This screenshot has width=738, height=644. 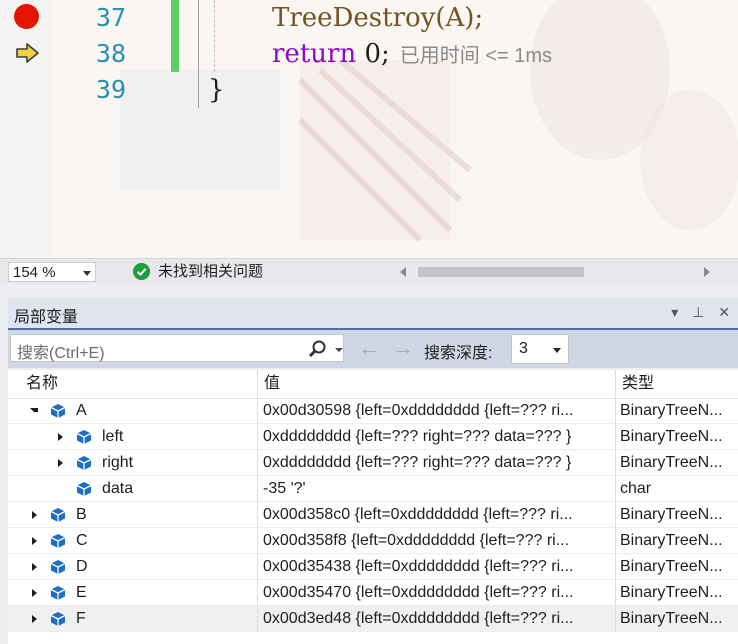 I want to click on panel-window-controls: ▾ ⊥ ✕, so click(x=695, y=312).